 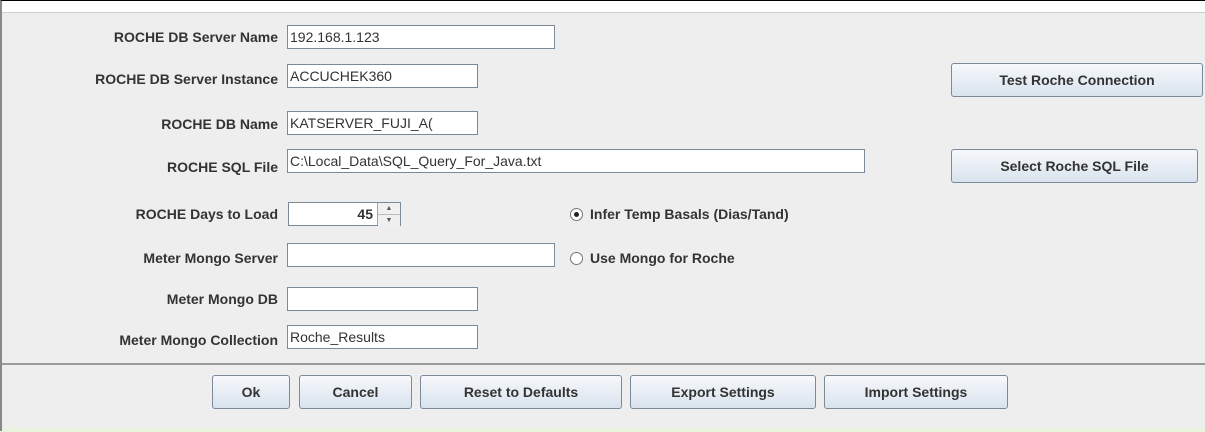 I want to click on days-to-load-value: 45, so click(x=333, y=214).